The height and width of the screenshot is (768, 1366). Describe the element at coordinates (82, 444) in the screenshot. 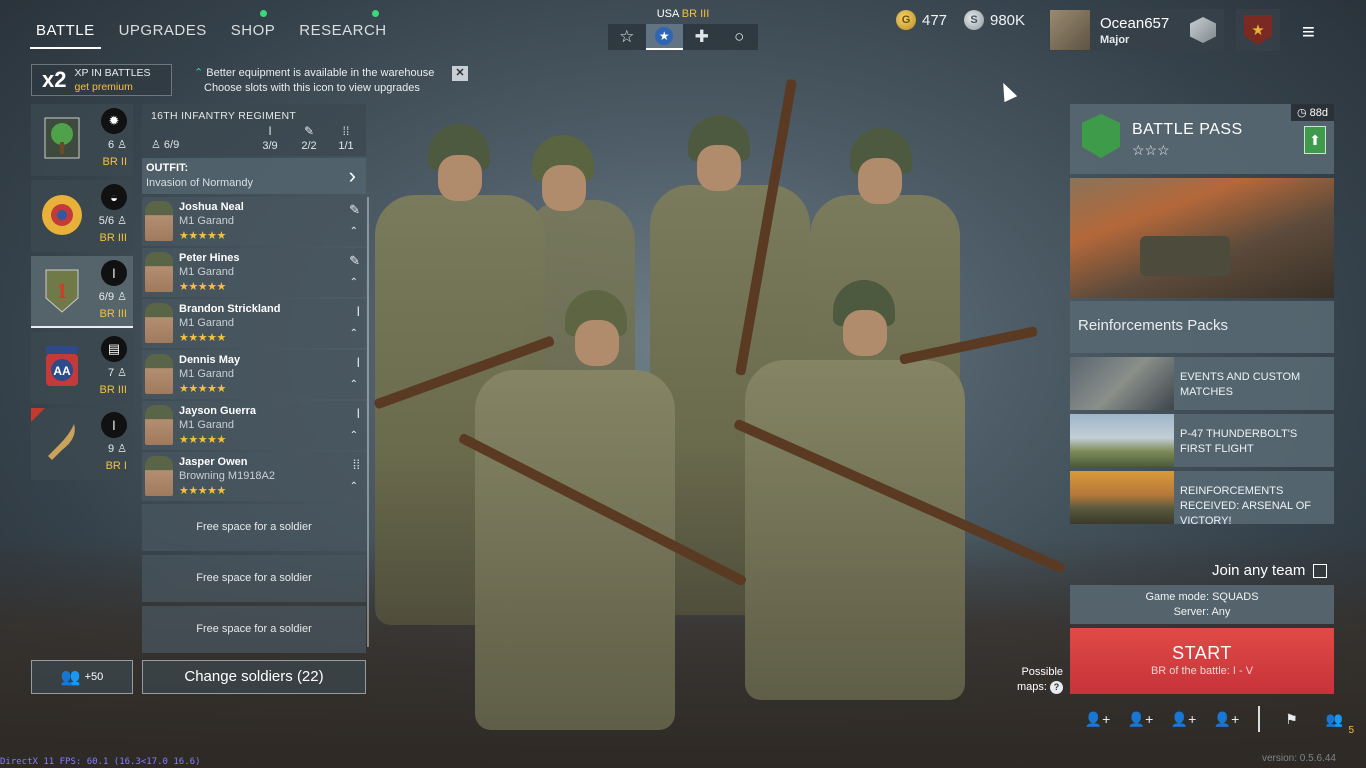

I see `squad-card-5: ǀ 9 ♙ BR I` at that location.